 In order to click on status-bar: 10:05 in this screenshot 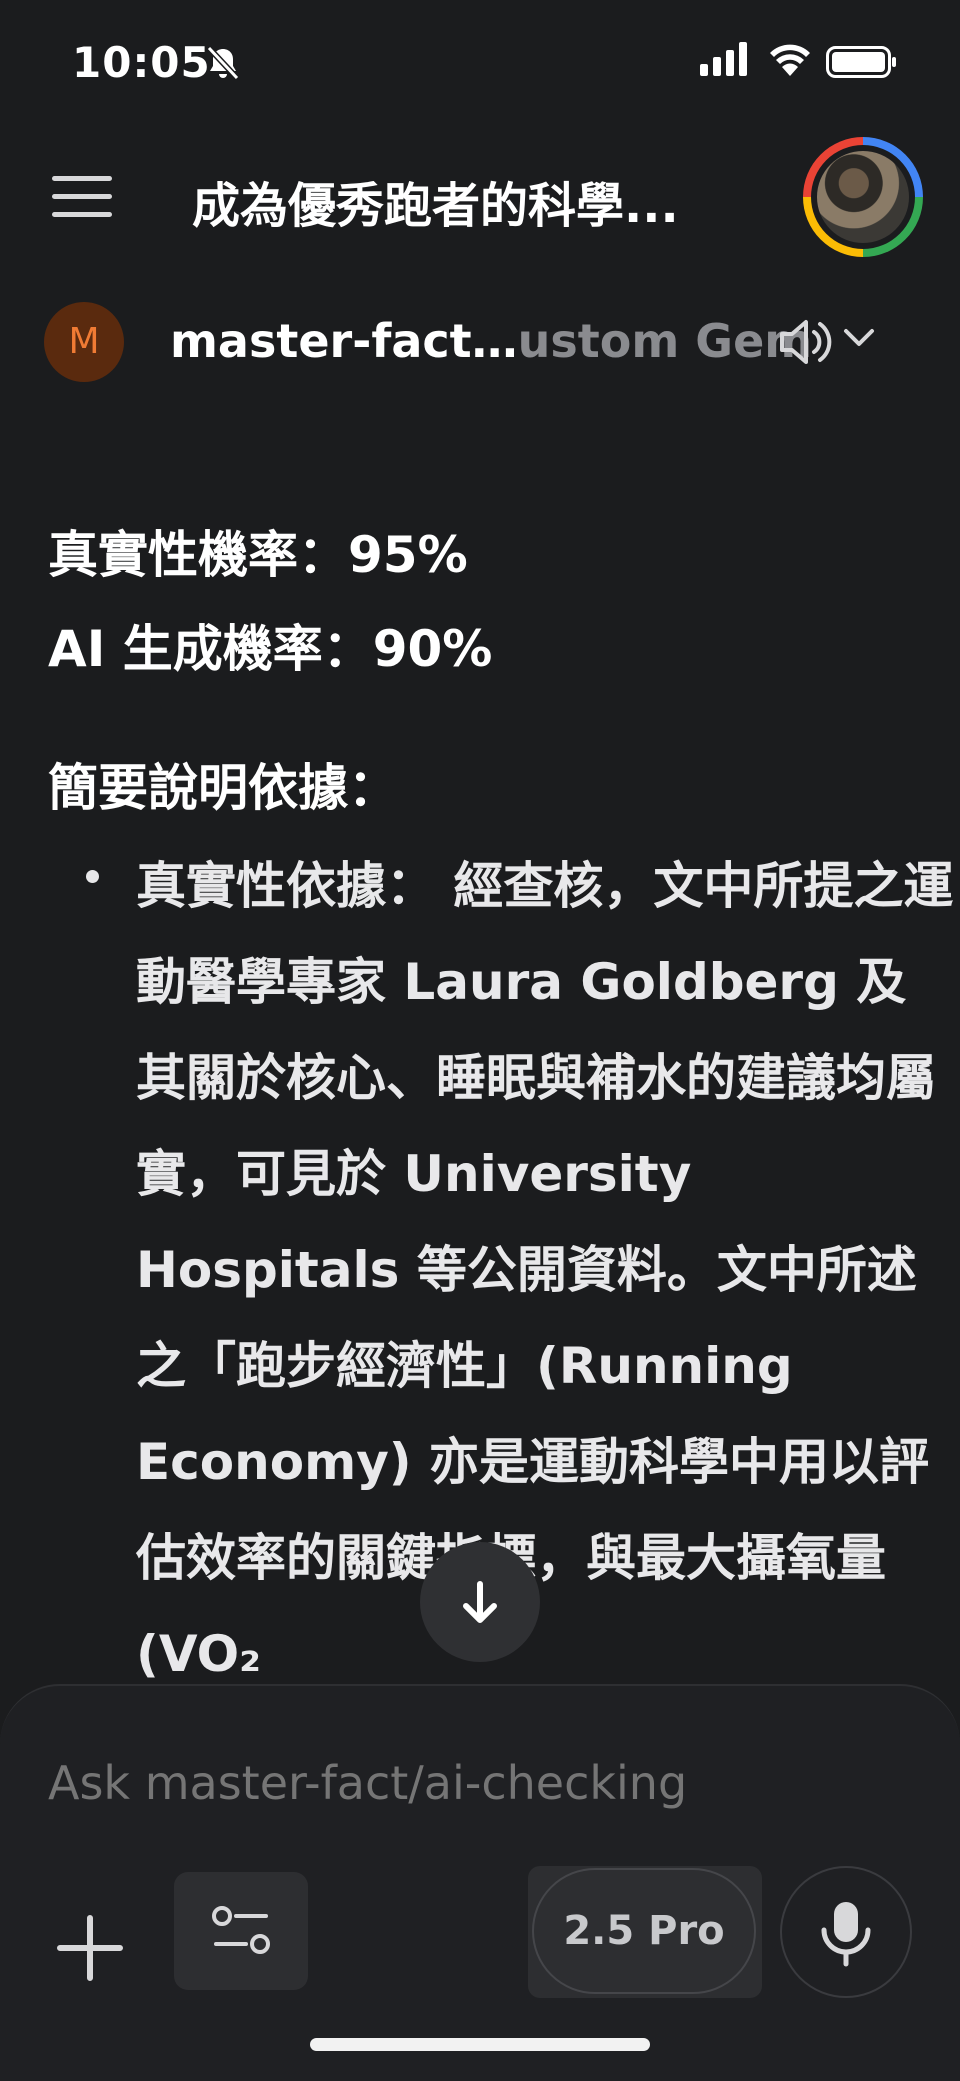, I will do `click(480, 55)`.